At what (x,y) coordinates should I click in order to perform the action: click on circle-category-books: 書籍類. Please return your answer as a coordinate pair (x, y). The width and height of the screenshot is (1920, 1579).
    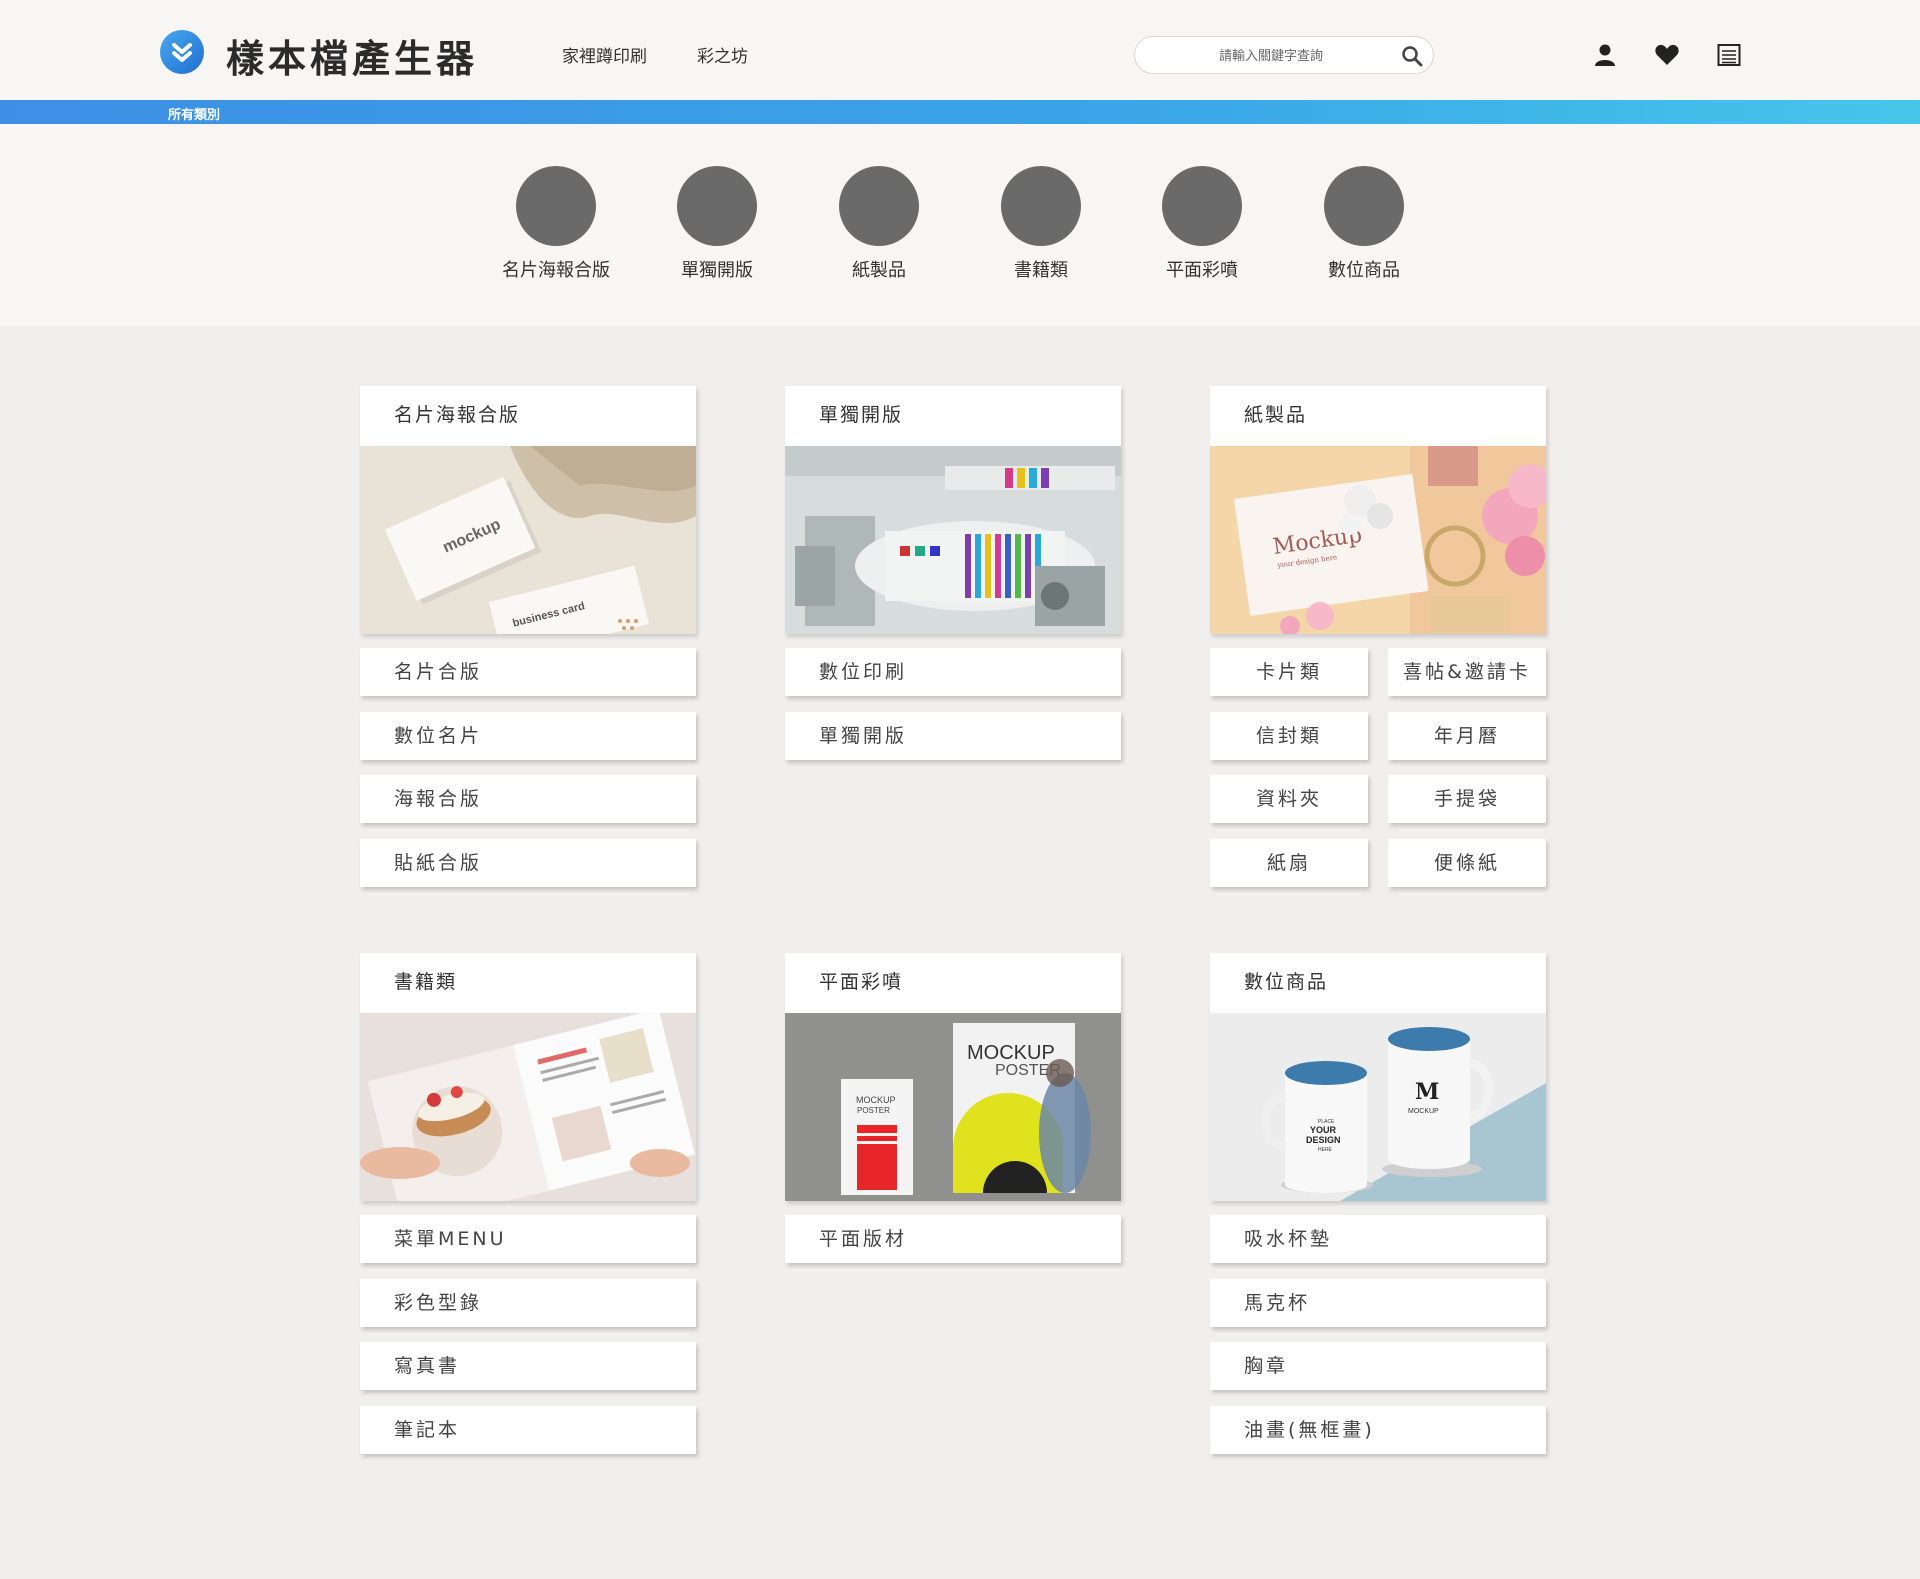
    Looking at the image, I should click on (1041, 224).